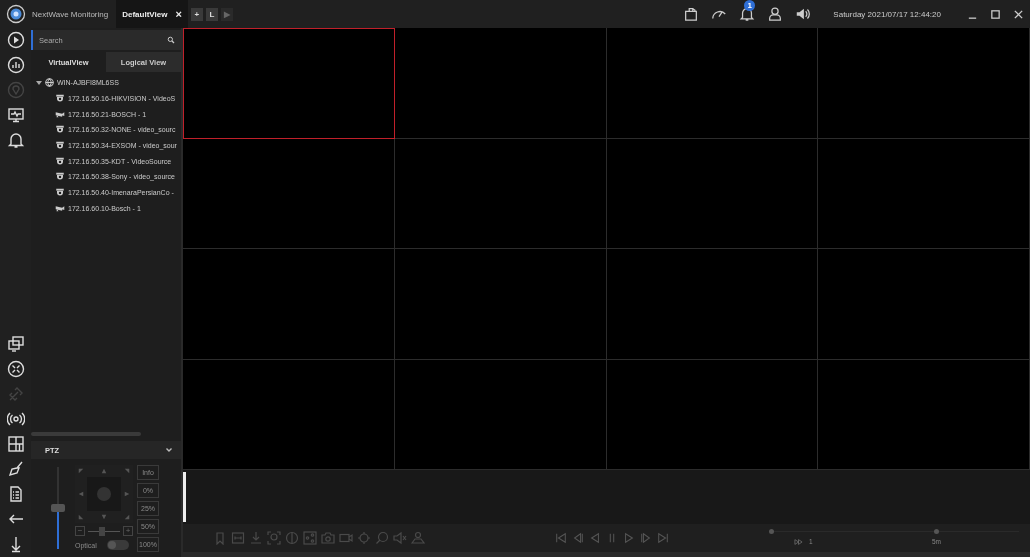 The height and width of the screenshot is (557, 1030). Describe the element at coordinates (364, 538) in the screenshot. I see `target-icon` at that location.